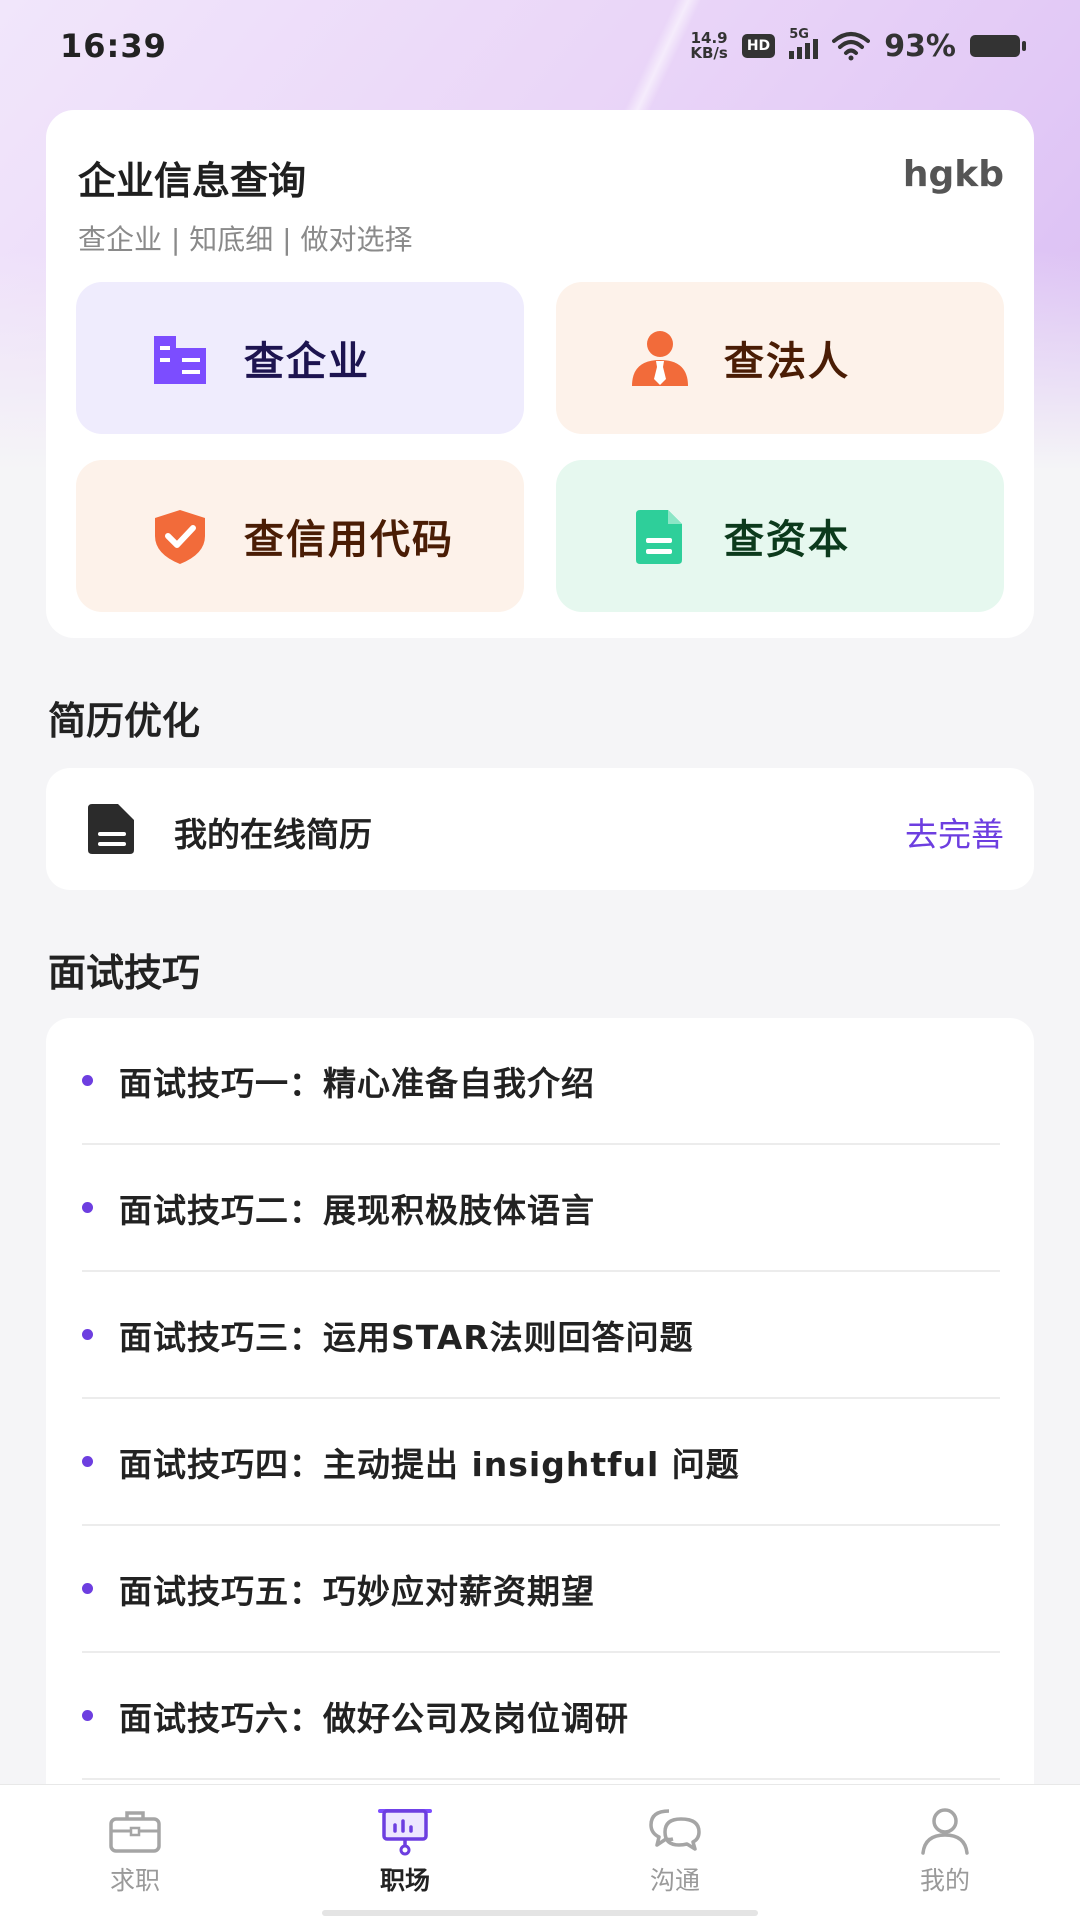 The width and height of the screenshot is (1080, 1920). I want to click on building-icon, so click(180, 360).